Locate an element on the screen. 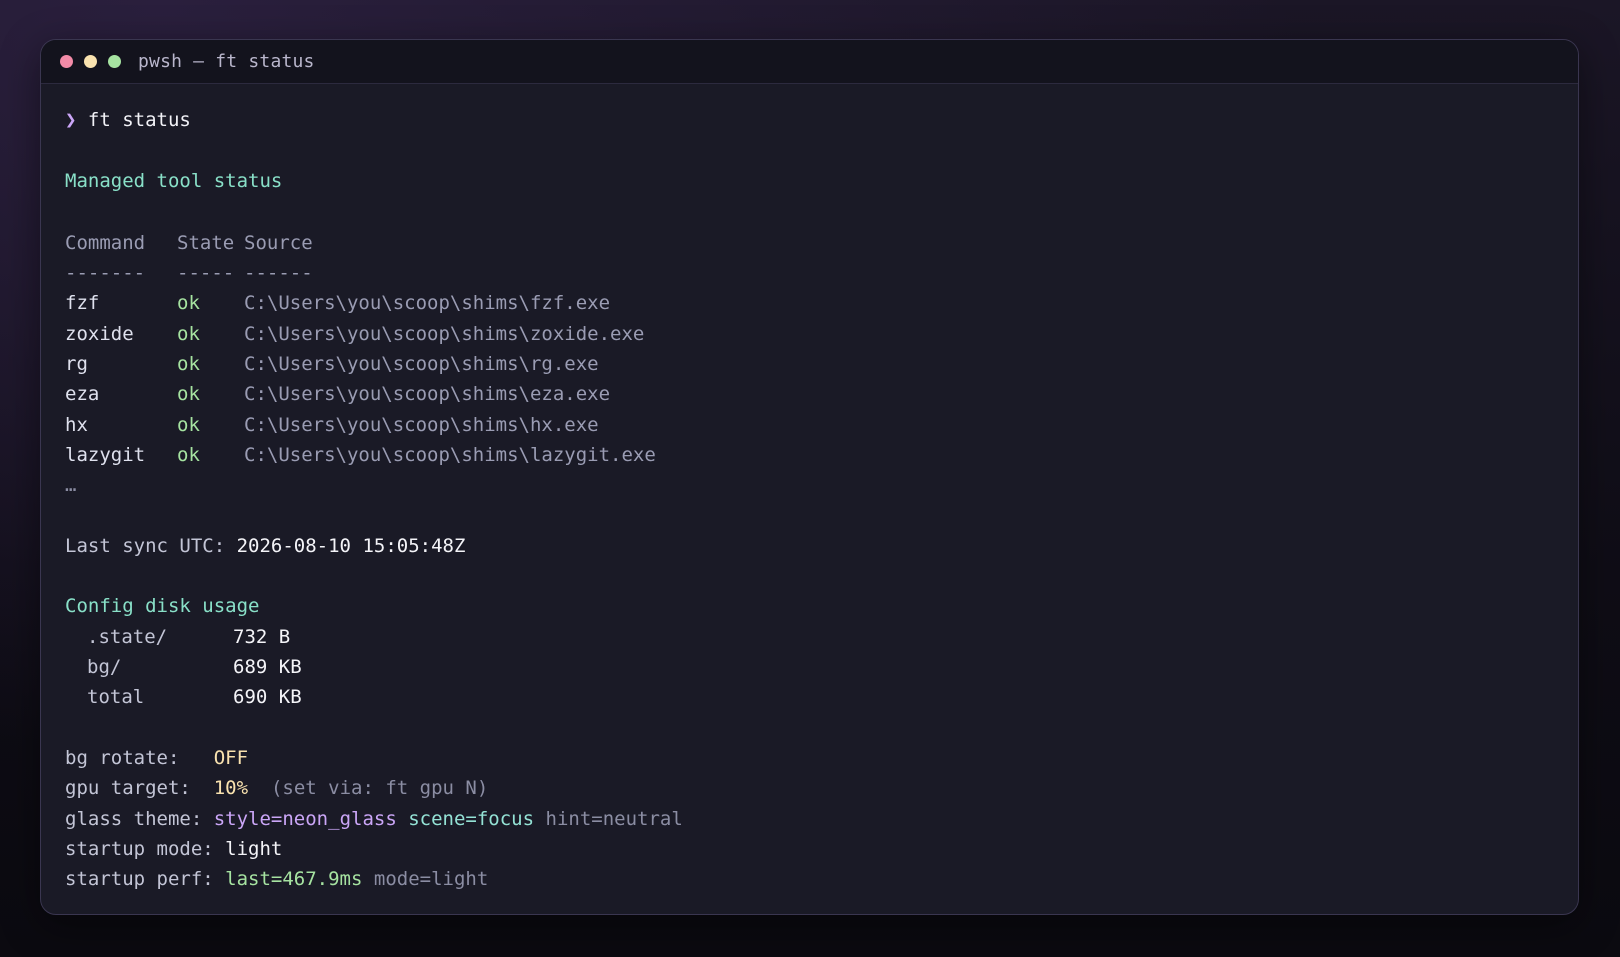  column-header-command: Command is located at coordinates (105, 242).